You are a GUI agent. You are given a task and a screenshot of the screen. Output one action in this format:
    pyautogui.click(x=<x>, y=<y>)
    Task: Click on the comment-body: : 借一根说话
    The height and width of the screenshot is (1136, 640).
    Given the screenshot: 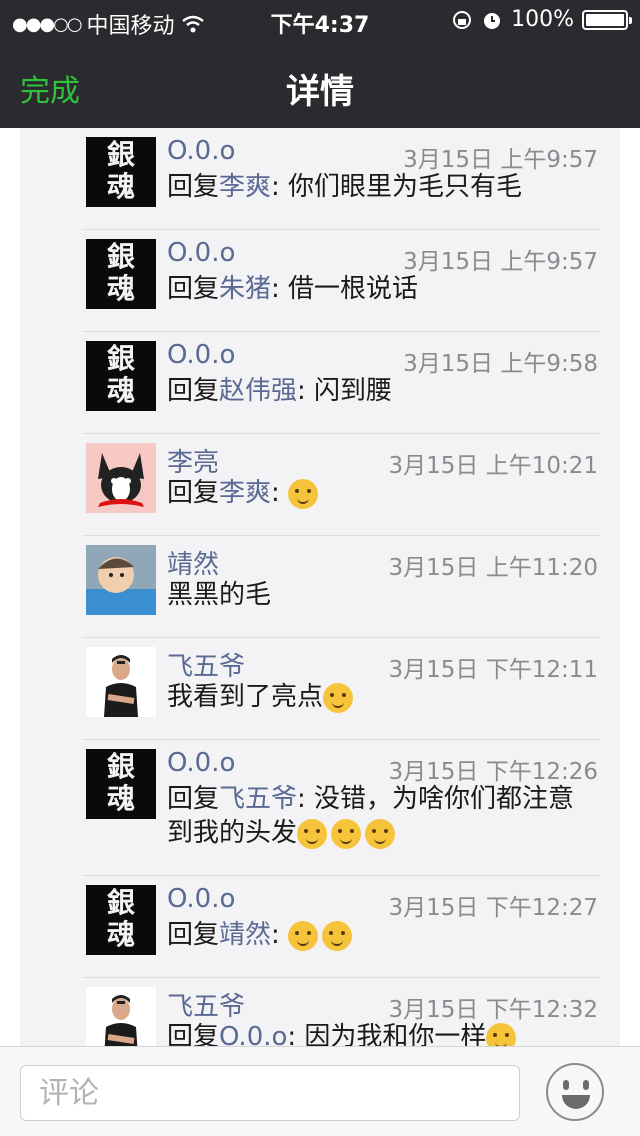 What is the action you would take?
    pyautogui.click(x=345, y=289)
    